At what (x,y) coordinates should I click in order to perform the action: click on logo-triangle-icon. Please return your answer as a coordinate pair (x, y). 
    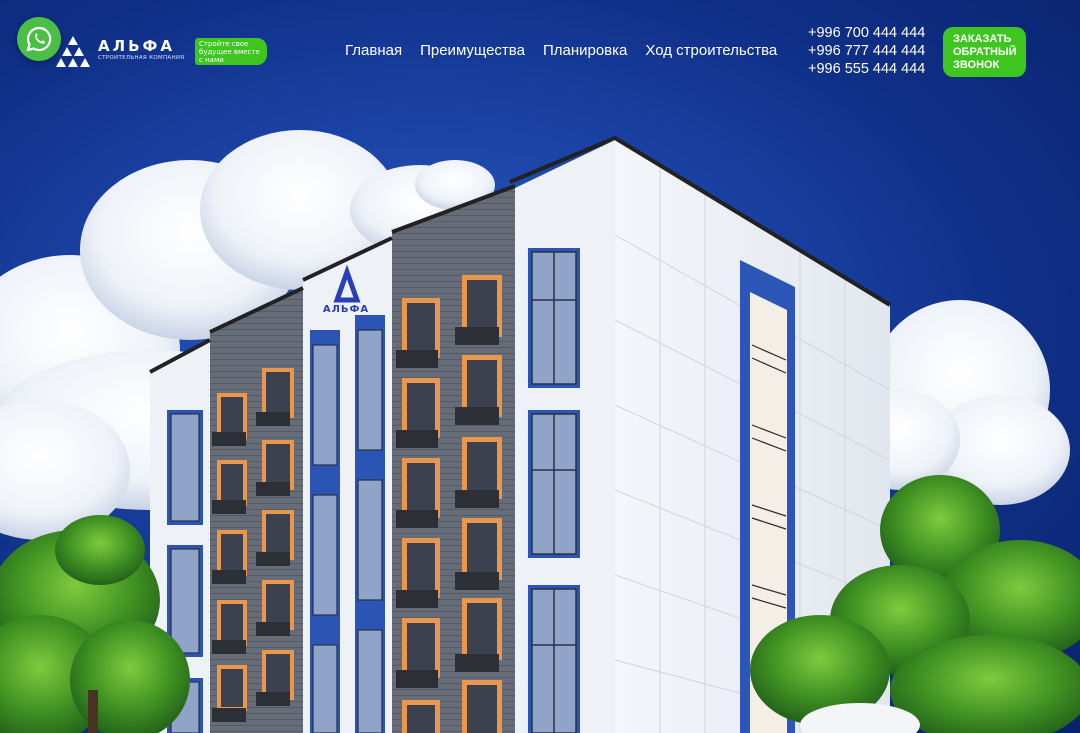
    Looking at the image, I should click on (73, 51).